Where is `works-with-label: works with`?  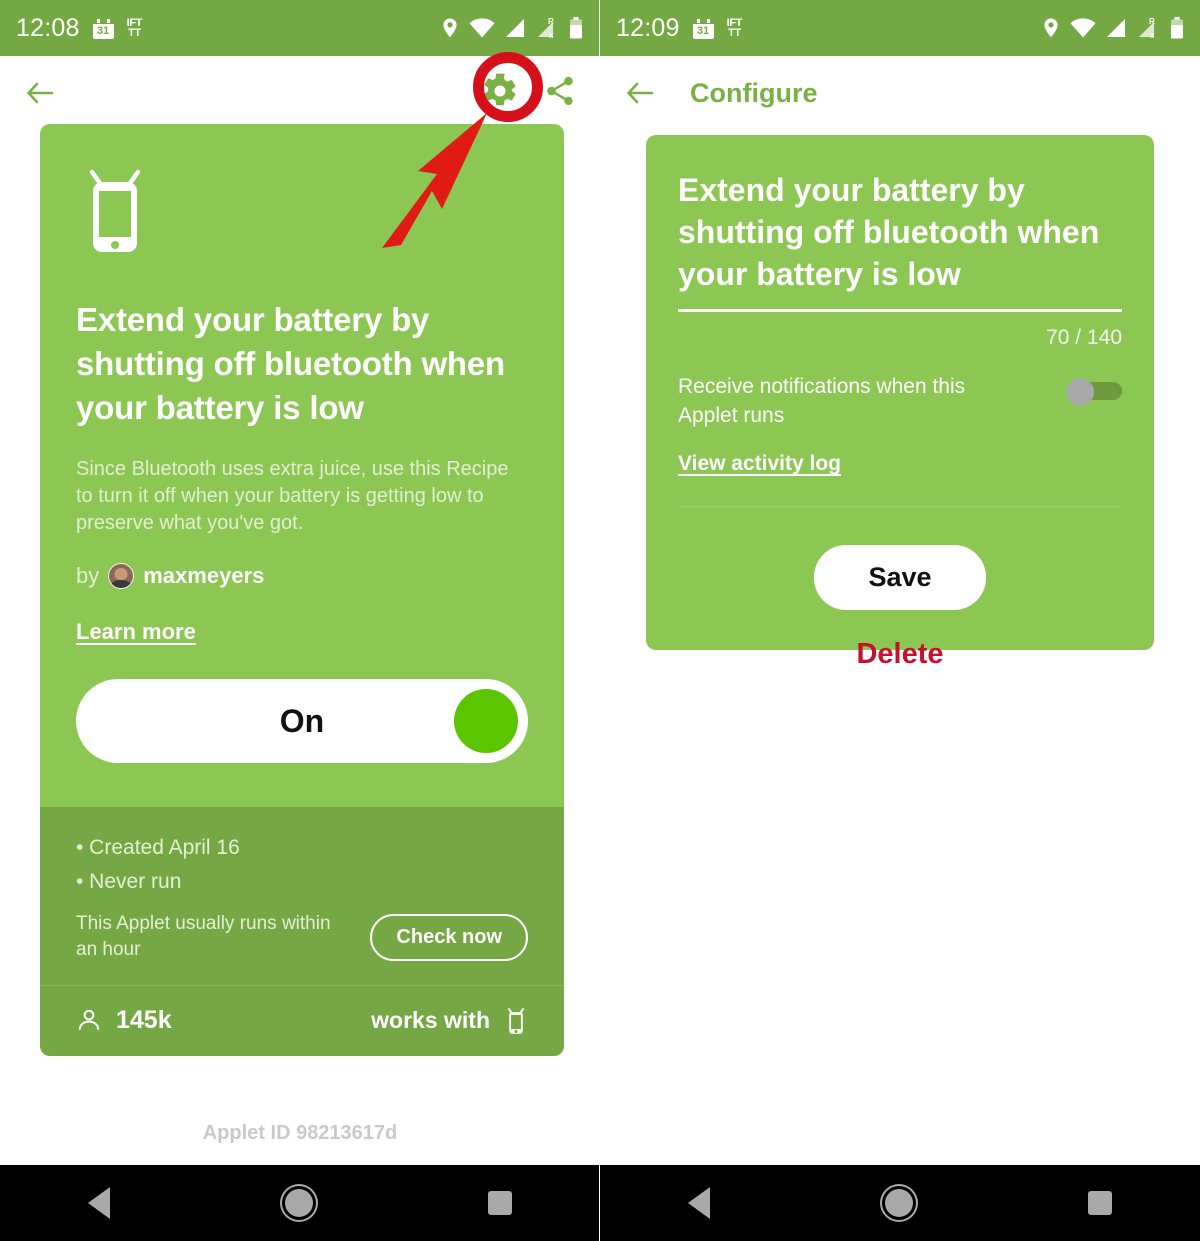 works-with-label: works with is located at coordinates (430, 1019).